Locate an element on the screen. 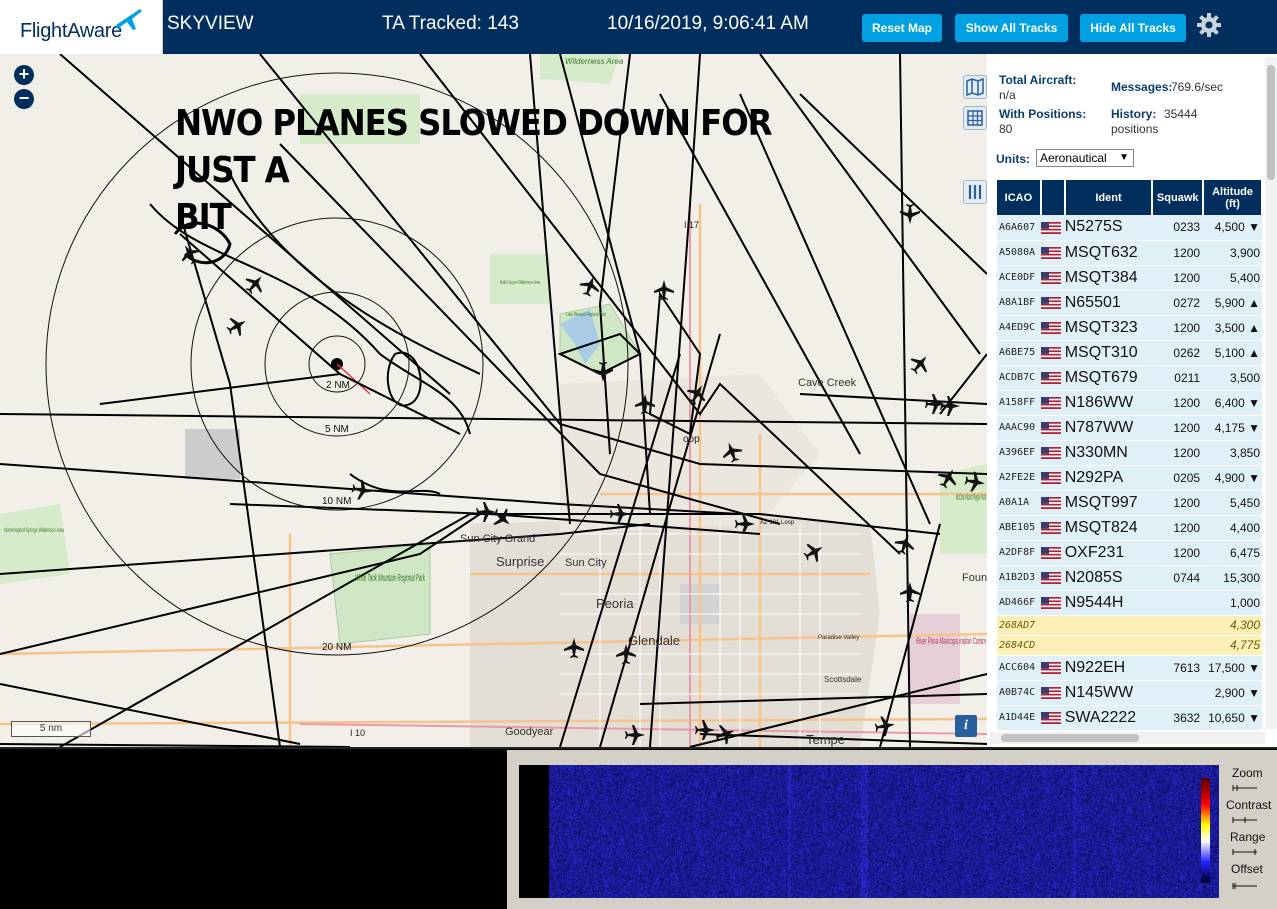 The image size is (1277, 909). aircraft-row: A6BE75 MSQT310 0262 5,100 ▲ is located at coordinates (1129, 353).